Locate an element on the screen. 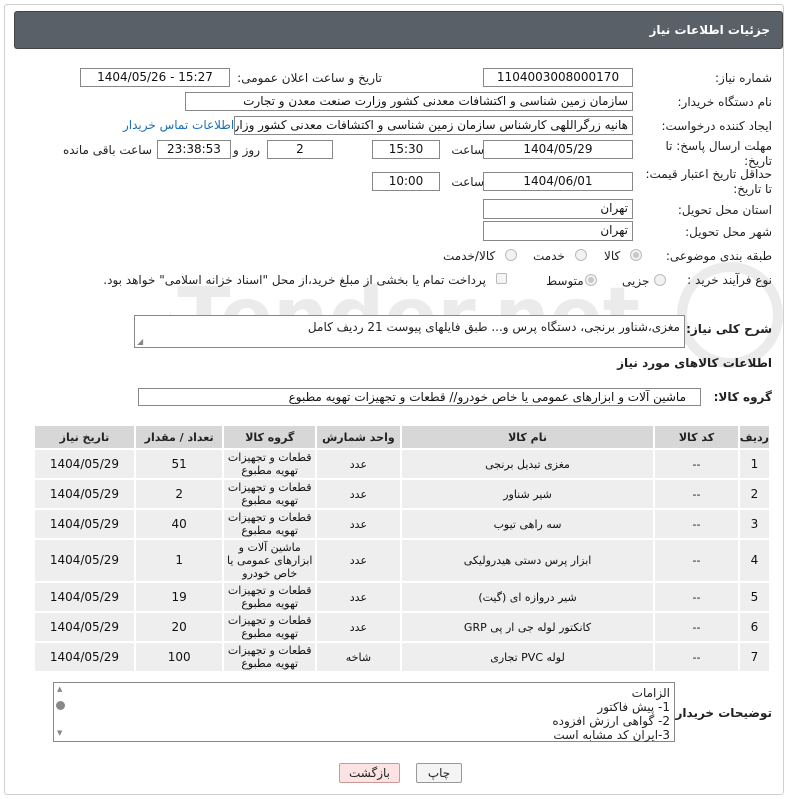  deadline-date-field: 1404/05/29 is located at coordinates (558, 149).